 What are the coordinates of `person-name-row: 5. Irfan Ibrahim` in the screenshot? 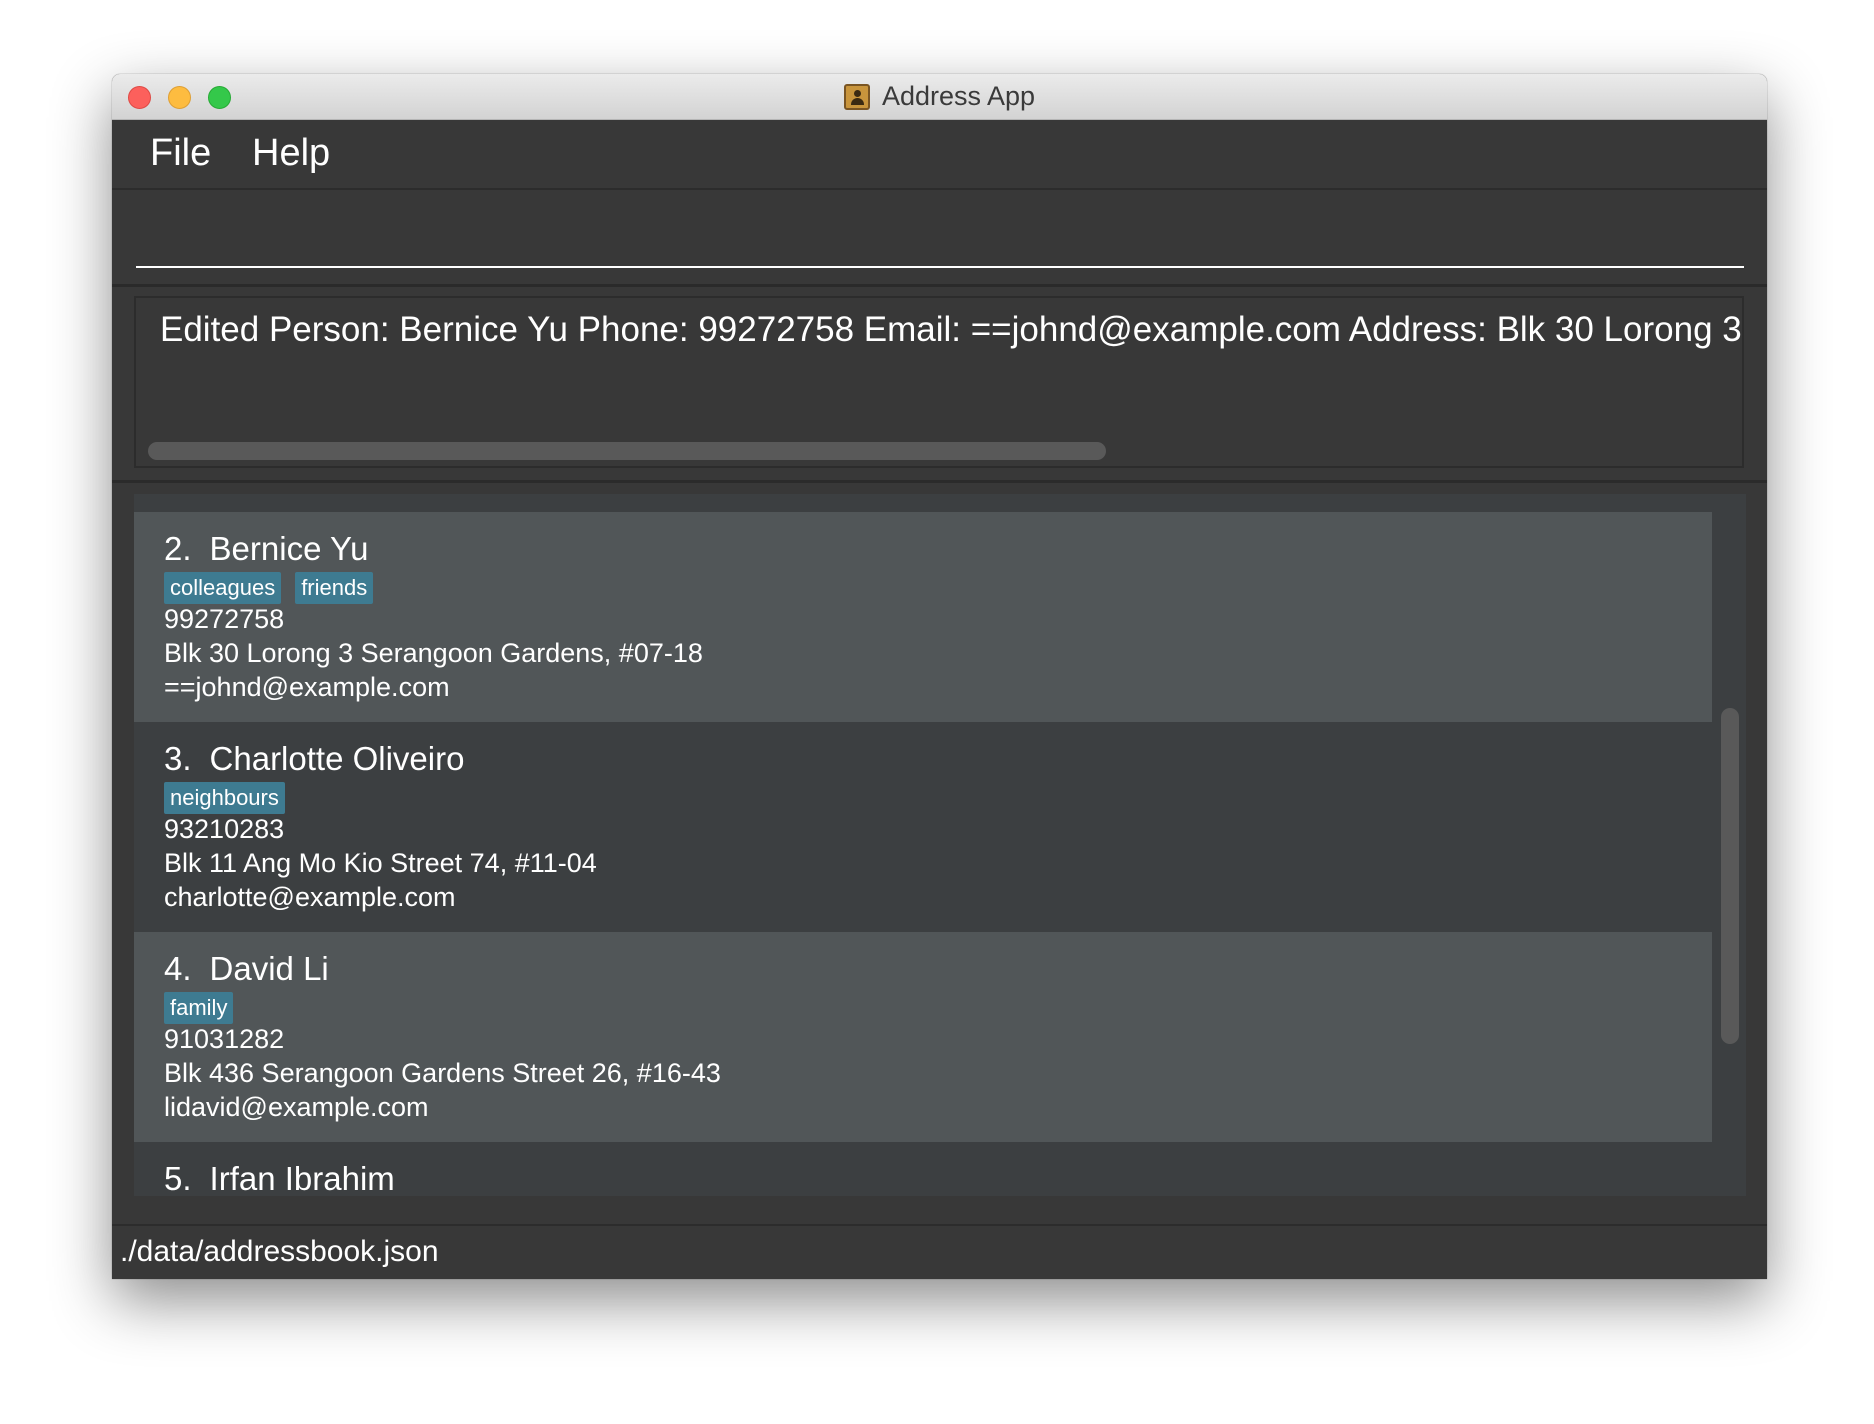 It's located at (279, 1178).